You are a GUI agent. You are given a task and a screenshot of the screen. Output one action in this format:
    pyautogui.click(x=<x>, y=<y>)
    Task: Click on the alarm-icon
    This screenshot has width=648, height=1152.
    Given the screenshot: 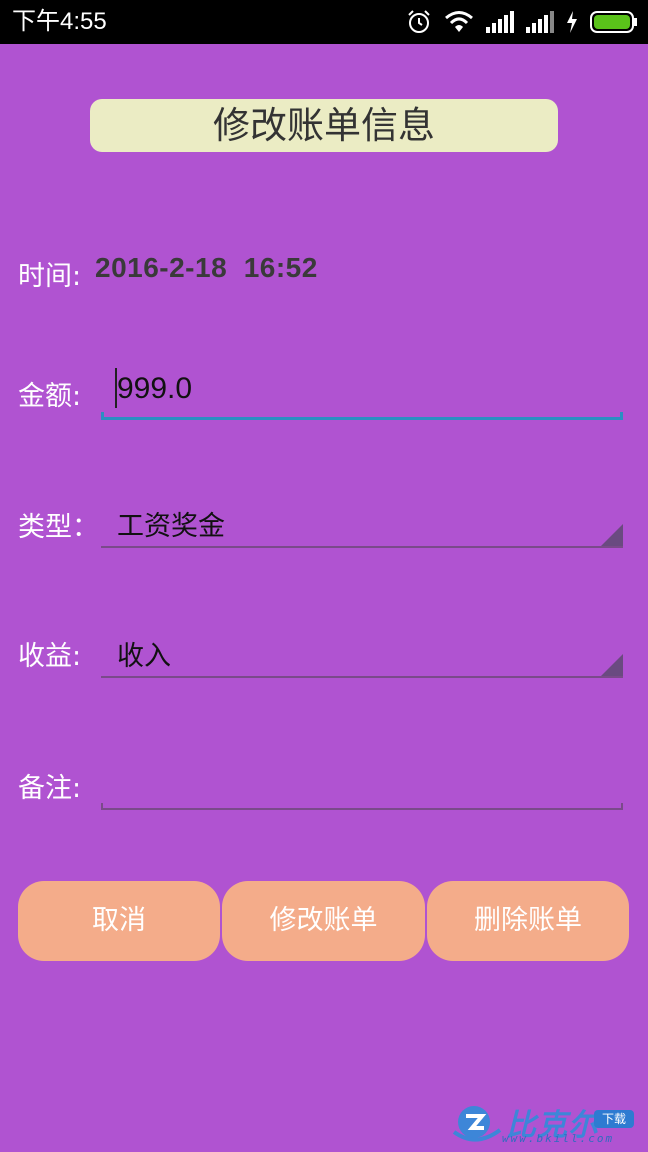 What is the action you would take?
    pyautogui.click(x=419, y=22)
    